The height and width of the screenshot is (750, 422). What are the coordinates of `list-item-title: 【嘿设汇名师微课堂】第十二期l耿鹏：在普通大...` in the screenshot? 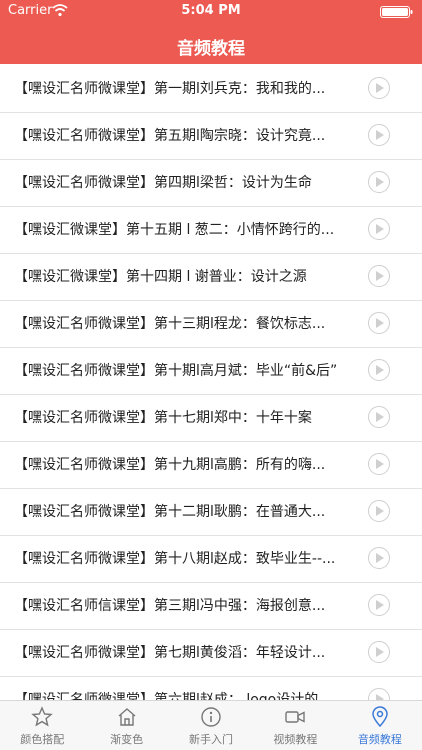 It's located at (170, 512).